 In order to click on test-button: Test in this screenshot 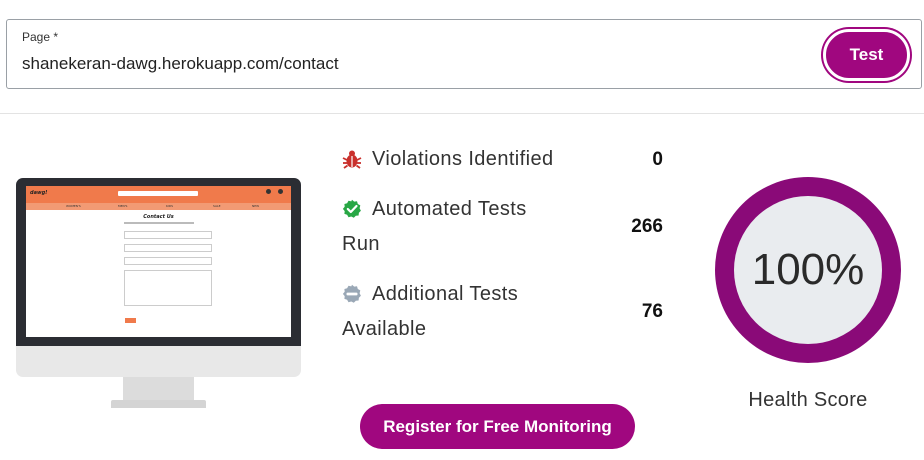, I will do `click(866, 55)`.